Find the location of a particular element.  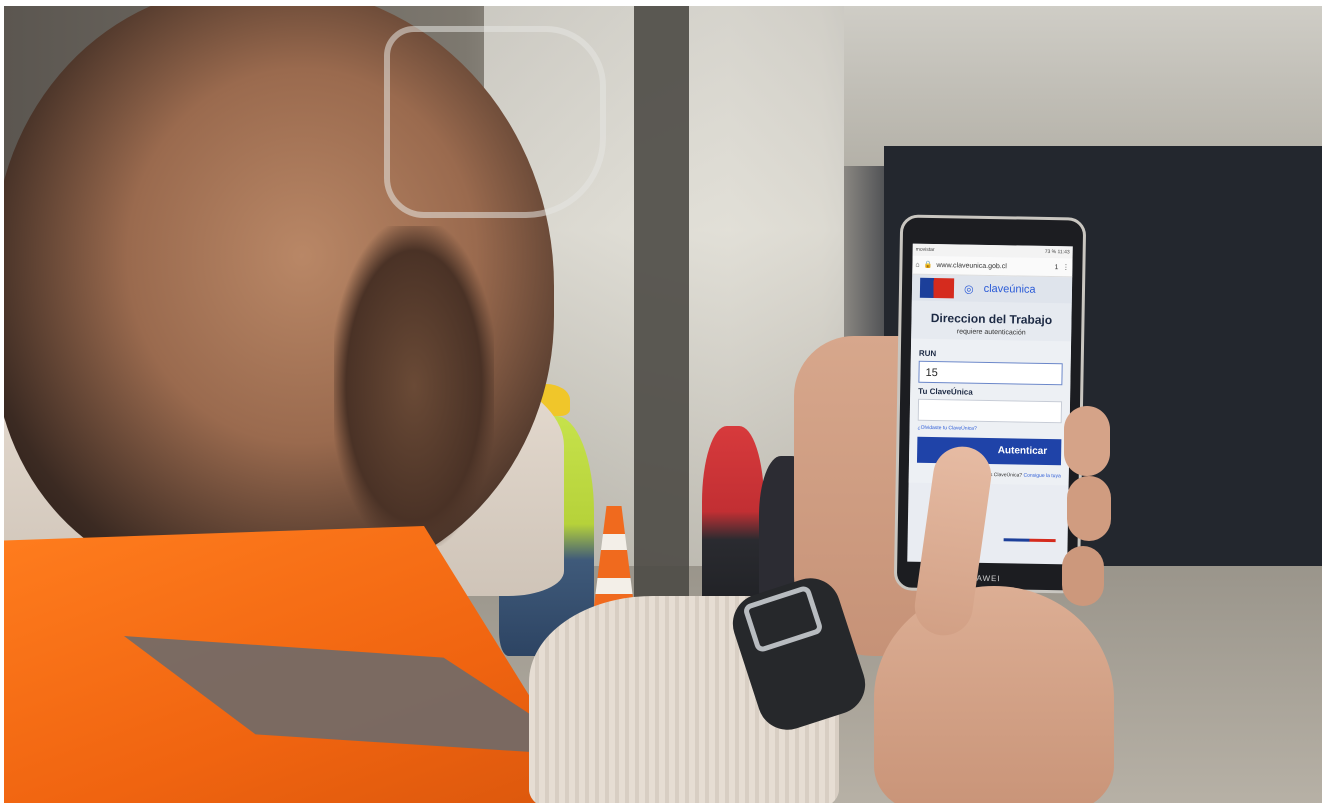

safety-glasses is located at coordinates (495, 122).